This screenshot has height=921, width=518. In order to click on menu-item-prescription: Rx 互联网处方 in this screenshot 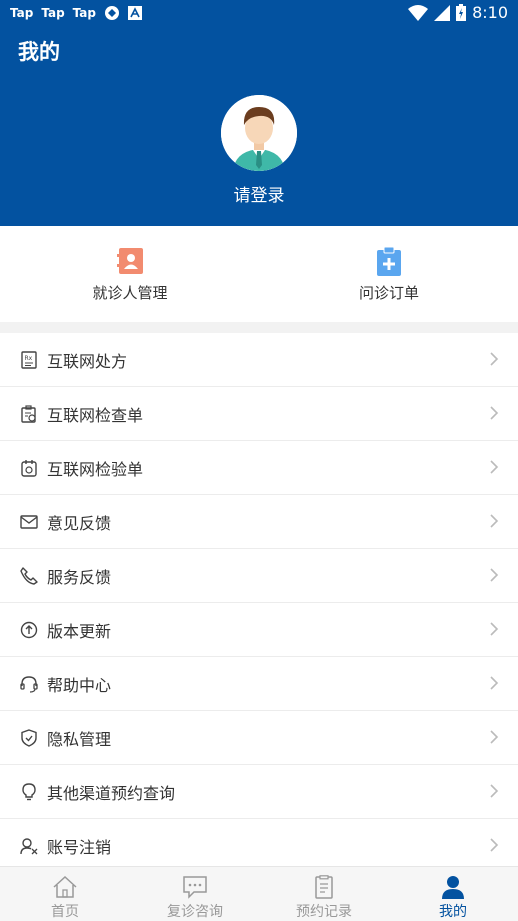, I will do `click(259, 360)`.